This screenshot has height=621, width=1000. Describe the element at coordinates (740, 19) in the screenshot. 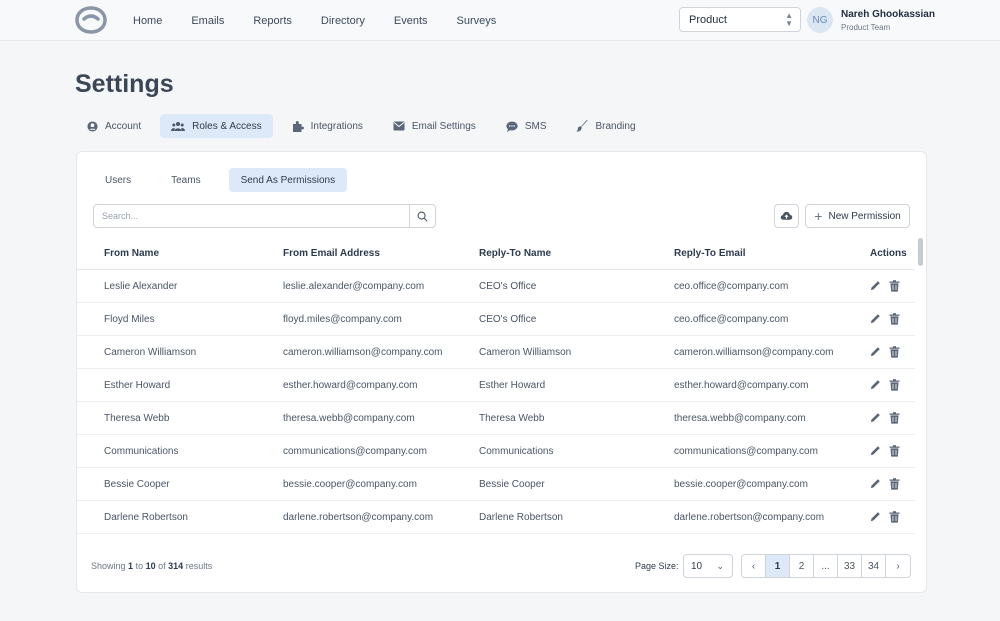

I see `team-select: Product ▲ ▼` at that location.